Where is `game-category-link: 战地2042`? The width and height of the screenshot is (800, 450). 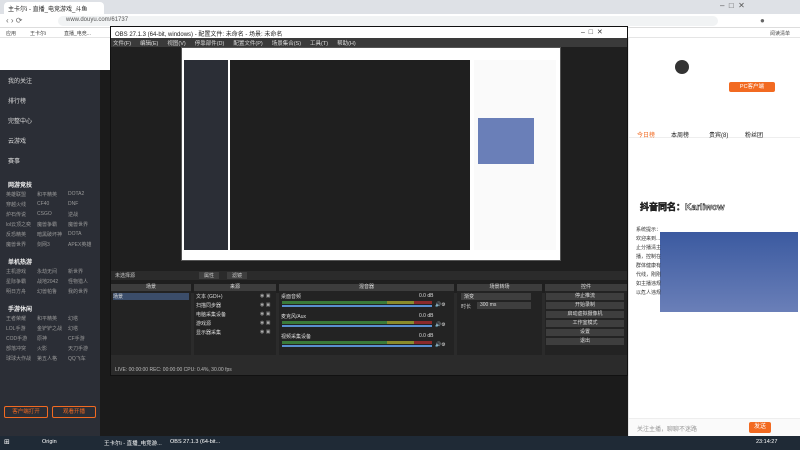 game-category-link: 战地2042 is located at coordinates (47, 281).